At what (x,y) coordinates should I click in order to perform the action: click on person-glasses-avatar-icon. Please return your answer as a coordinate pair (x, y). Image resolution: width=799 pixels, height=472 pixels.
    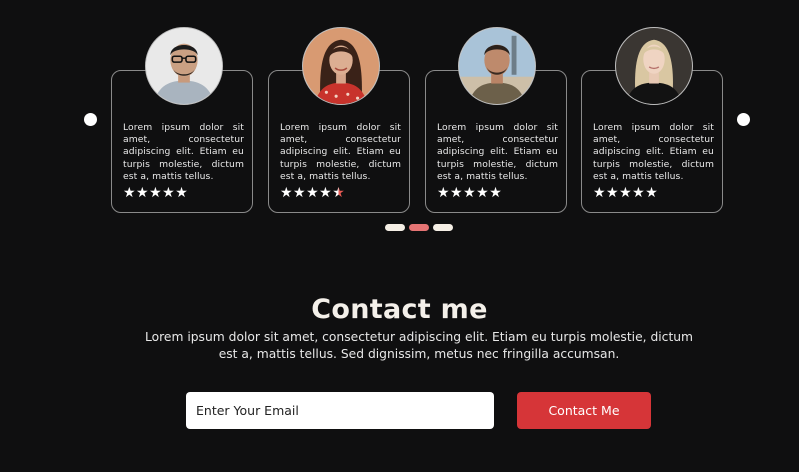
    Looking at the image, I should click on (184, 66).